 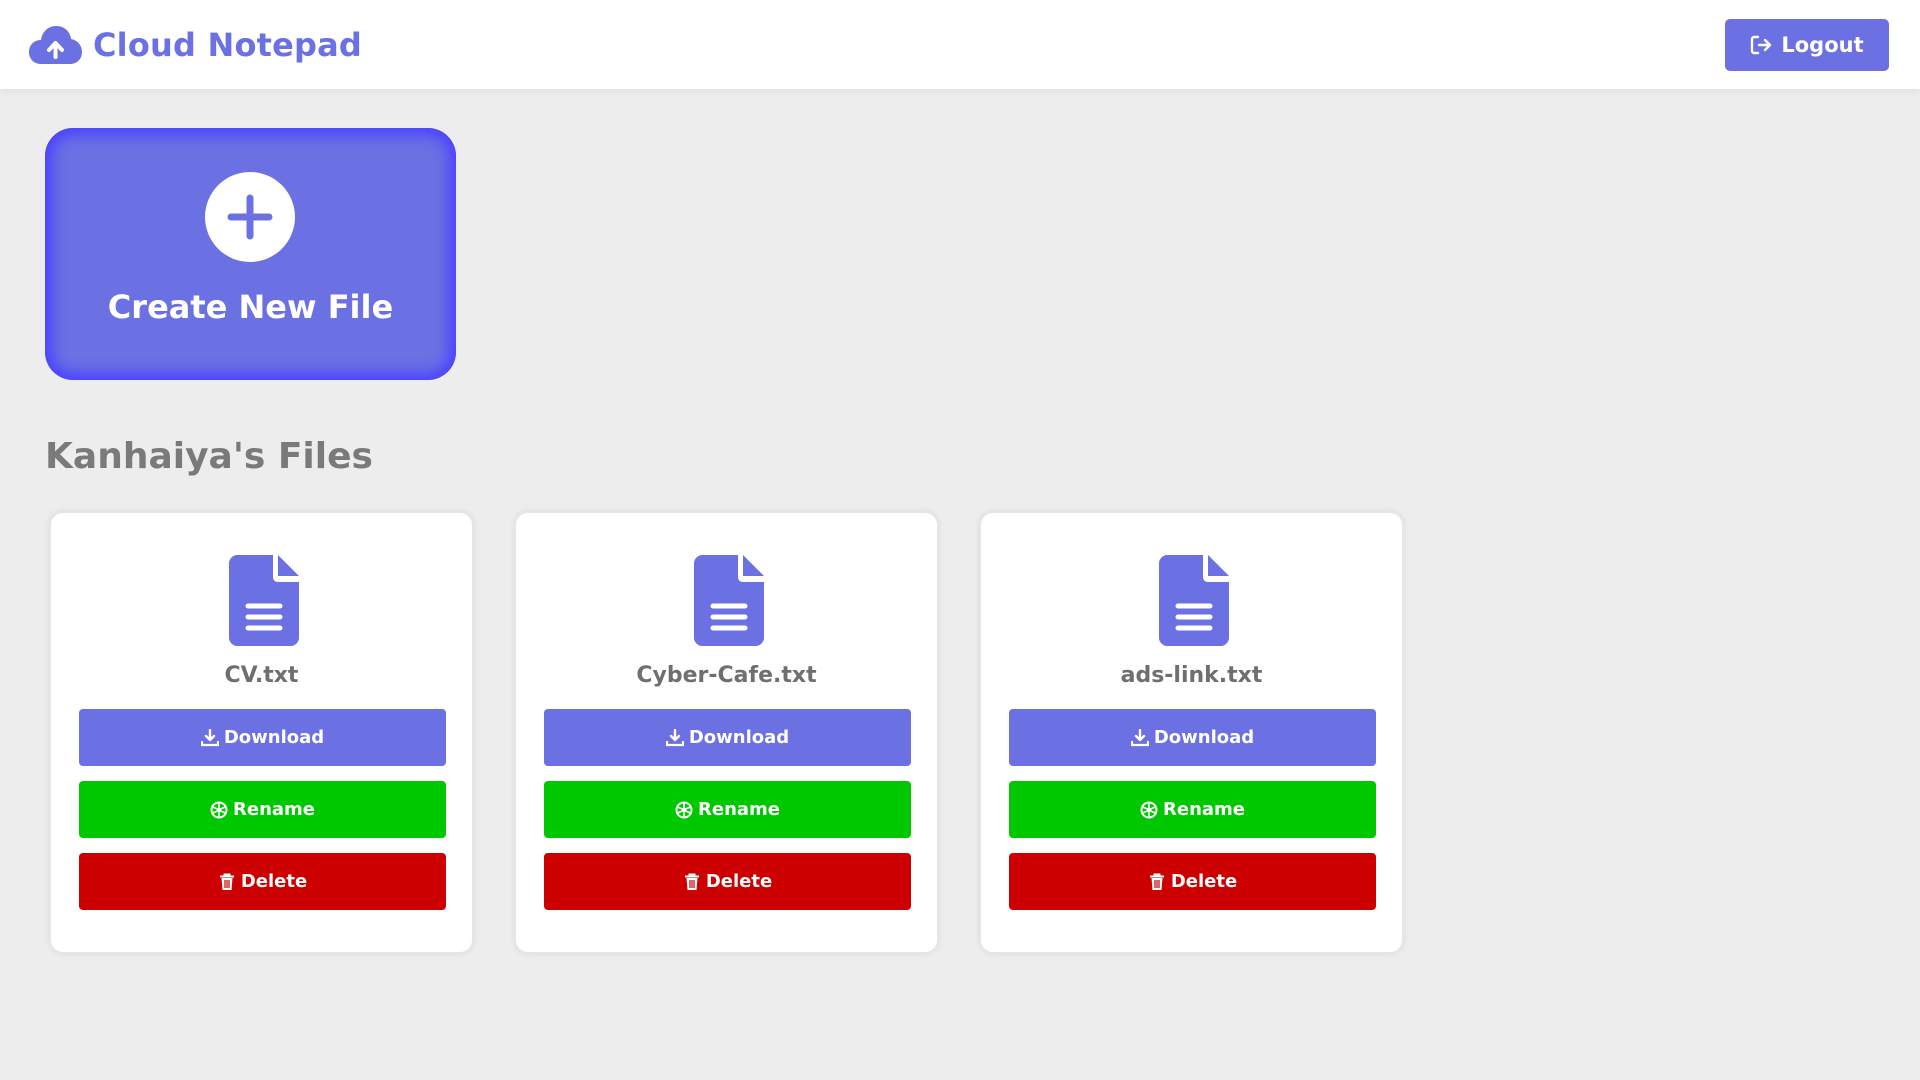 What do you see at coordinates (228, 45) in the screenshot?
I see `app-title: Cloud Notepad` at bounding box center [228, 45].